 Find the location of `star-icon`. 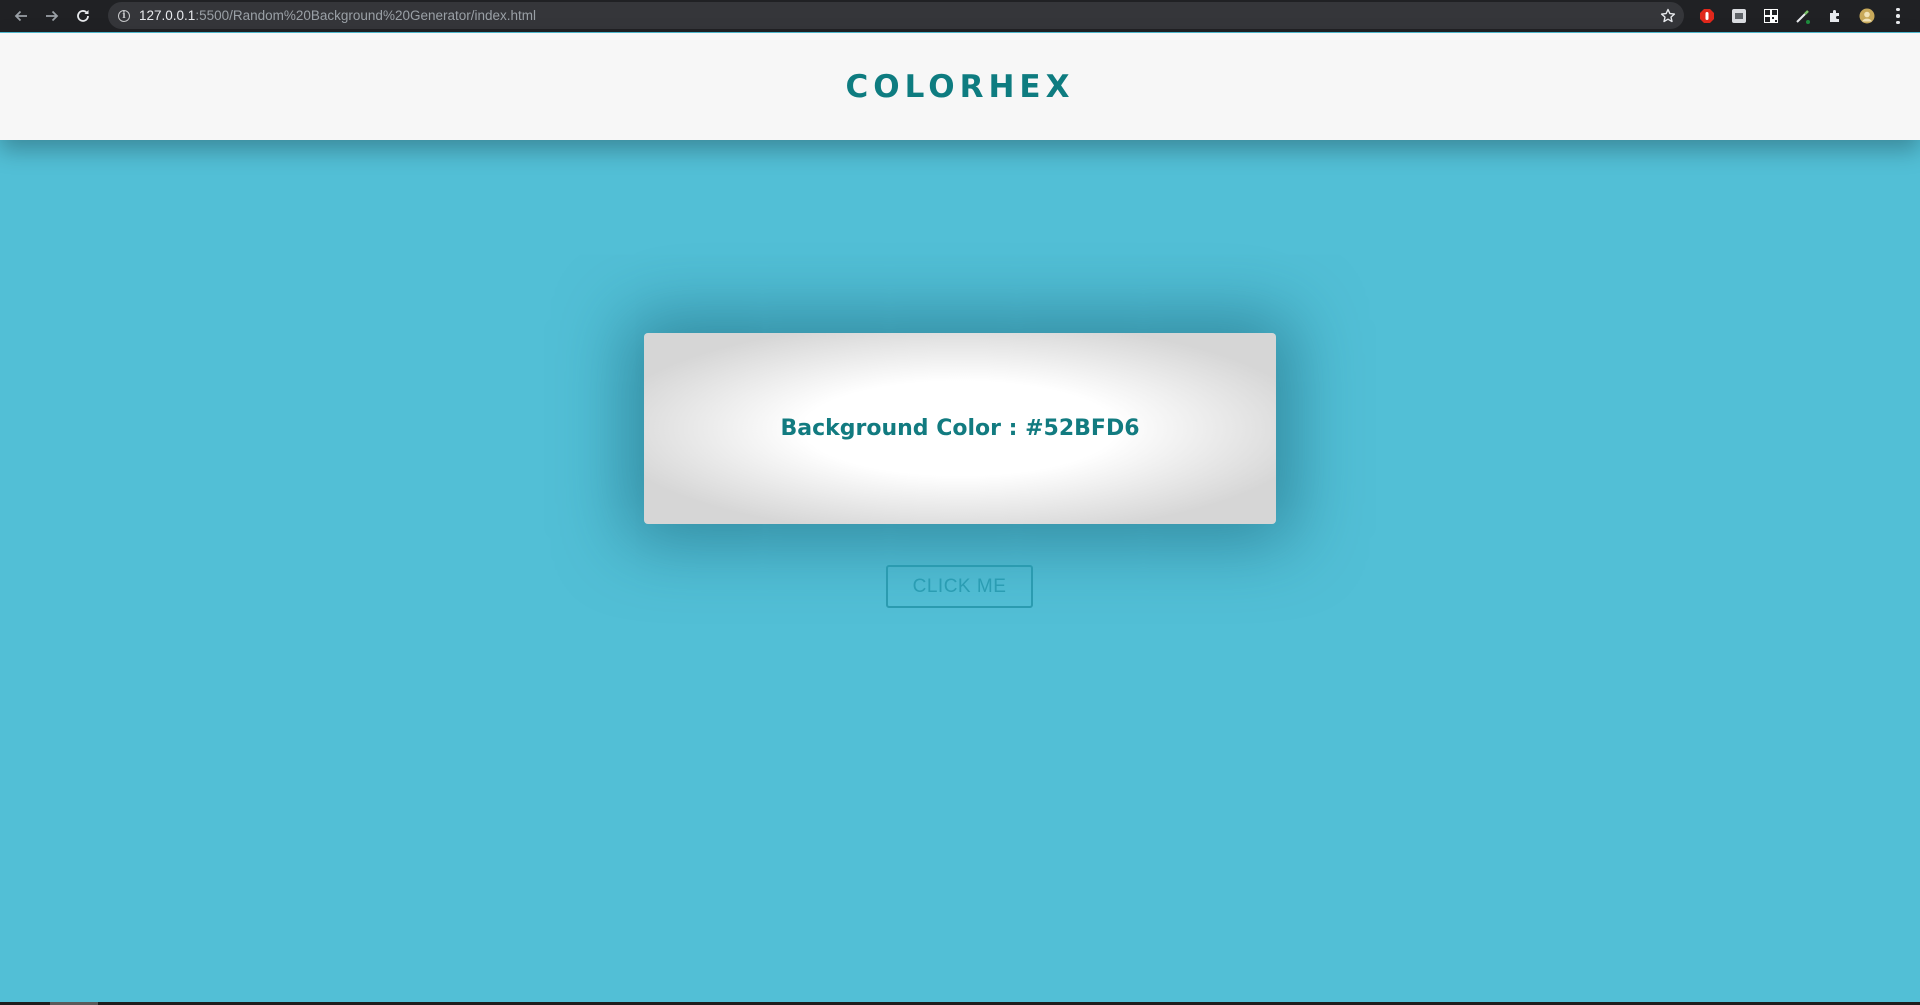

star-icon is located at coordinates (1667, 15).